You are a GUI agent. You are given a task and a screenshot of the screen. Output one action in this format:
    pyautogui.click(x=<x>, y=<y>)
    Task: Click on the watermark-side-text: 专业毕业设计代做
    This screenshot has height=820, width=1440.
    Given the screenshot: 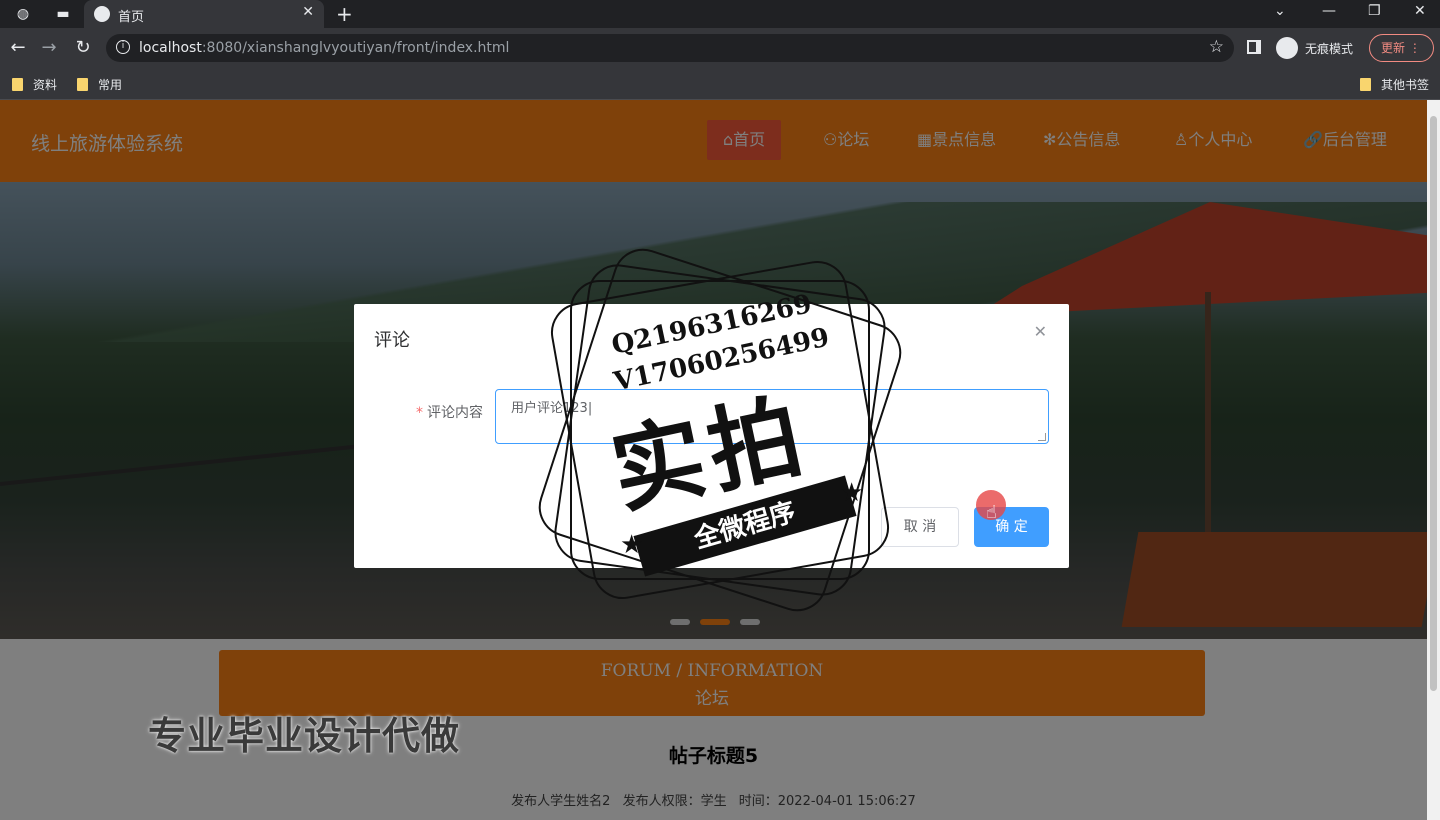 What is the action you would take?
    pyautogui.click(x=304, y=736)
    